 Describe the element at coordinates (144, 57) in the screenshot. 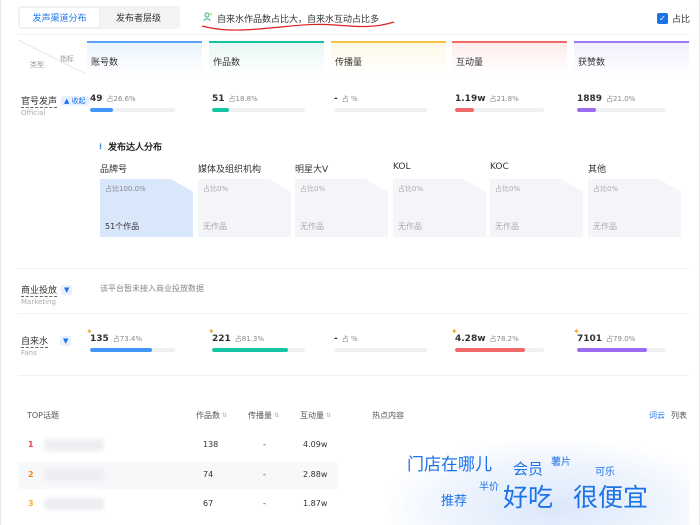

I see `column-header-accounts: 账号数` at that location.